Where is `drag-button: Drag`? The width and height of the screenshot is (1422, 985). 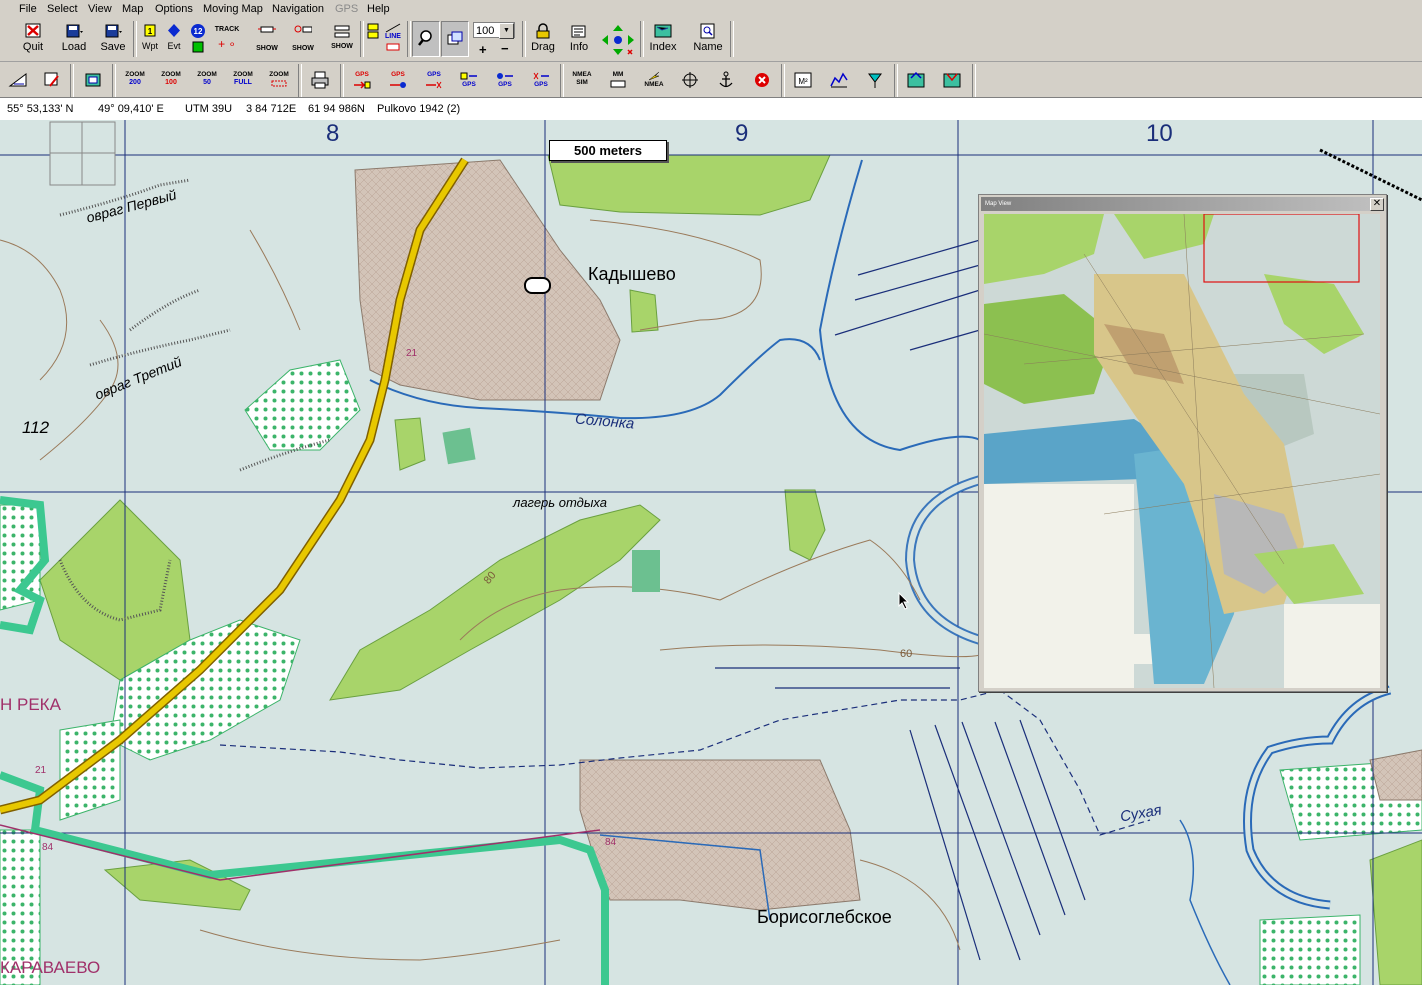
drag-button: Drag is located at coordinates (543, 40).